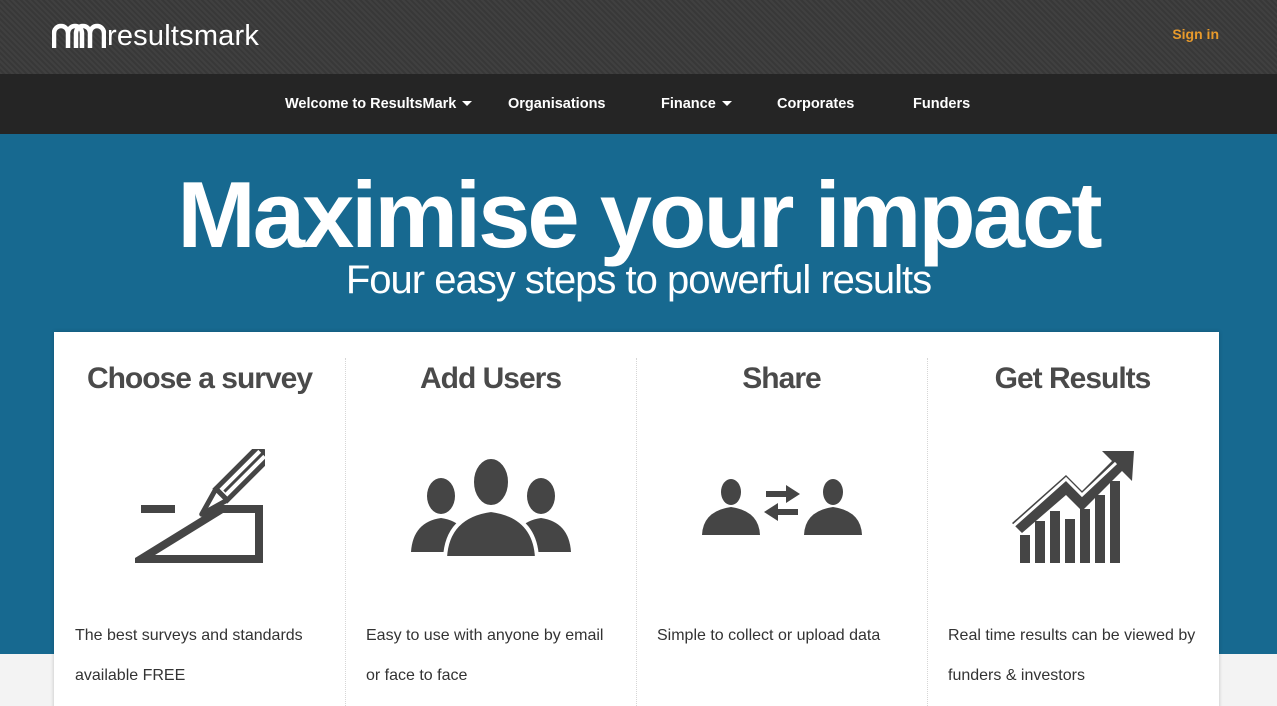 The image size is (1277, 706). I want to click on sign-in-link: Sign in, so click(1195, 34).